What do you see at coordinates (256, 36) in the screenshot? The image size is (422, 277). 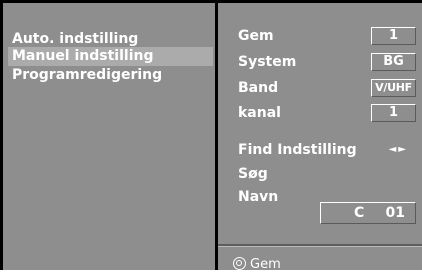 I see `storage-label: Gem` at bounding box center [256, 36].